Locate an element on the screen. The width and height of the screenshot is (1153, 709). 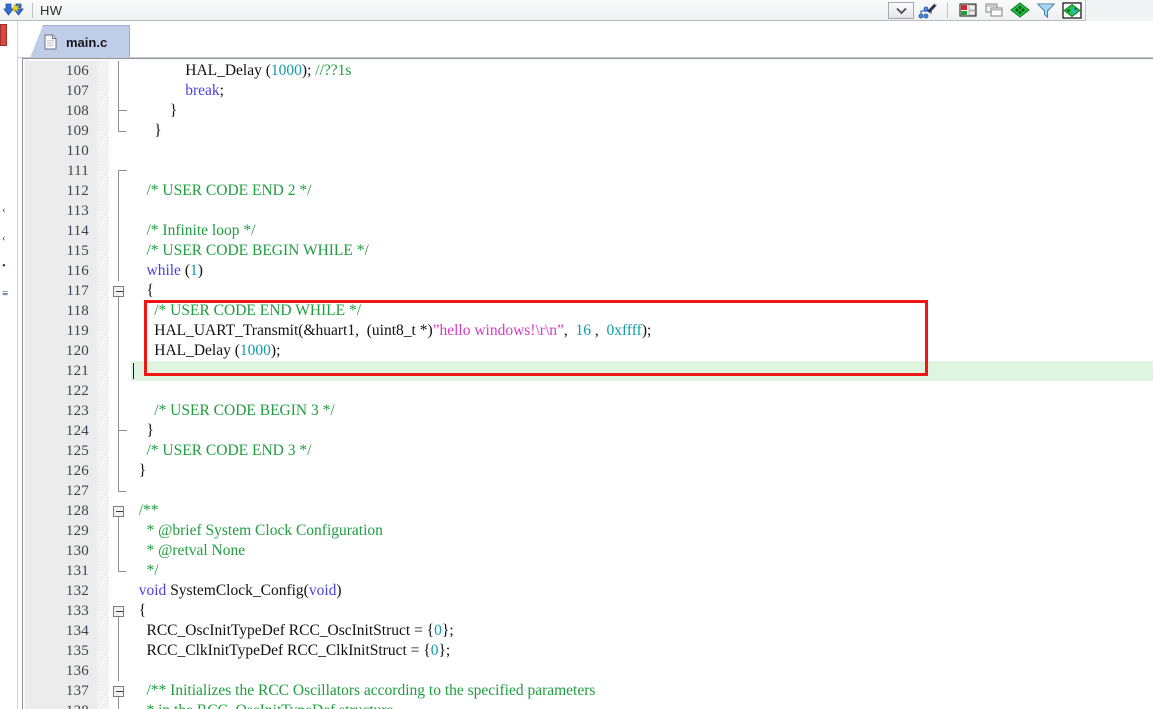
code-line: 127 is located at coordinates (589, 491).